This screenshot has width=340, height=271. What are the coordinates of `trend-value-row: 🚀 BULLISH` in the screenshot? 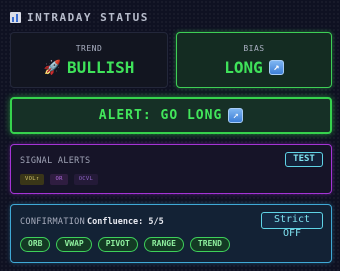 It's located at (89, 67).